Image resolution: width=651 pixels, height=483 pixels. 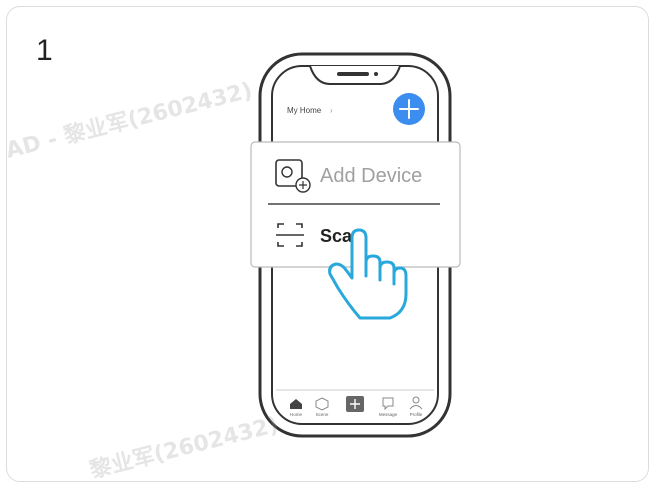 What do you see at coordinates (184, 447) in the screenshot?
I see `watermark-bottom: 黎业军(2602432)` at bounding box center [184, 447].